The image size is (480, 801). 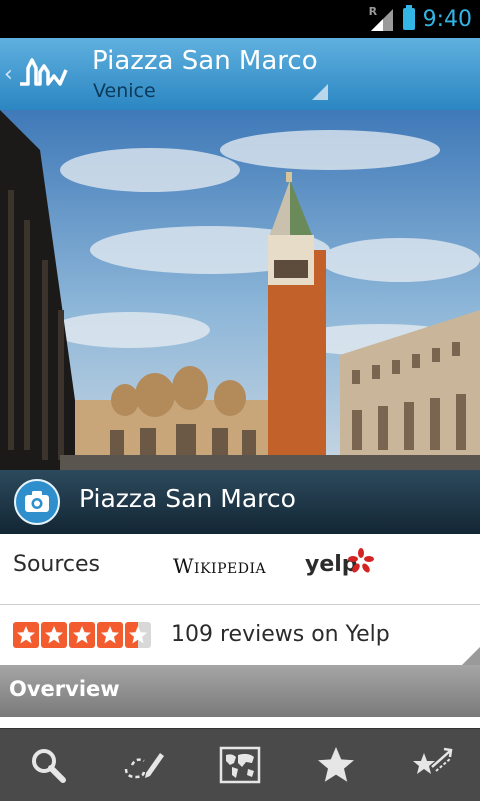 I want to click on expand-corner-icon, so click(x=471, y=656).